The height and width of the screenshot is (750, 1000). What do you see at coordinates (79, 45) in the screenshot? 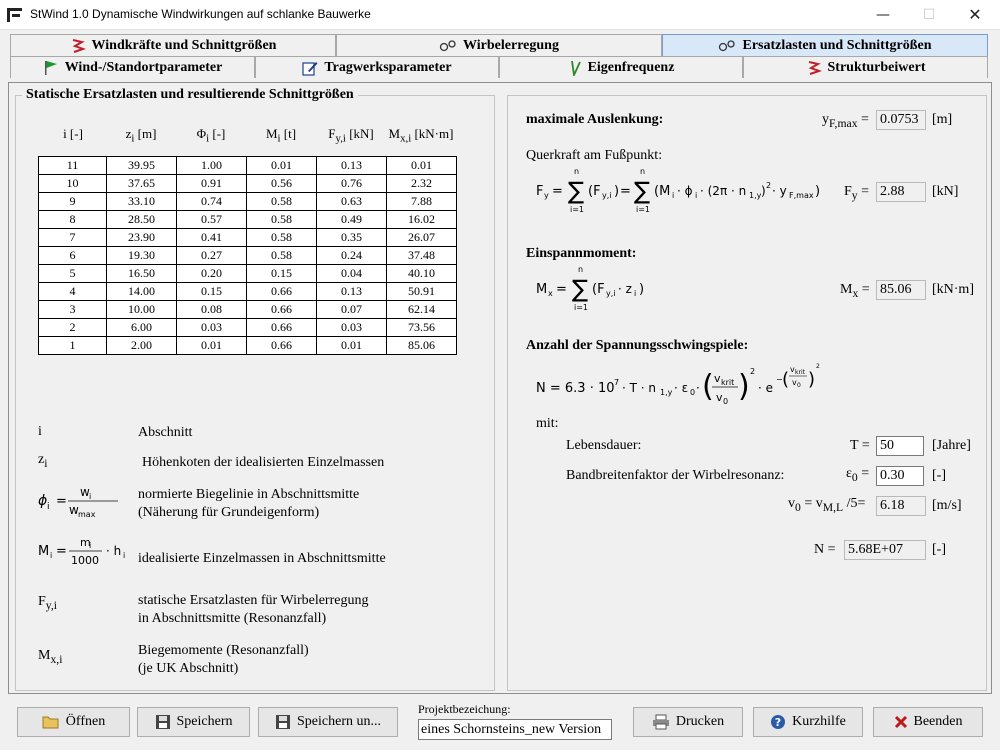
I see `zigzag-icon` at bounding box center [79, 45].